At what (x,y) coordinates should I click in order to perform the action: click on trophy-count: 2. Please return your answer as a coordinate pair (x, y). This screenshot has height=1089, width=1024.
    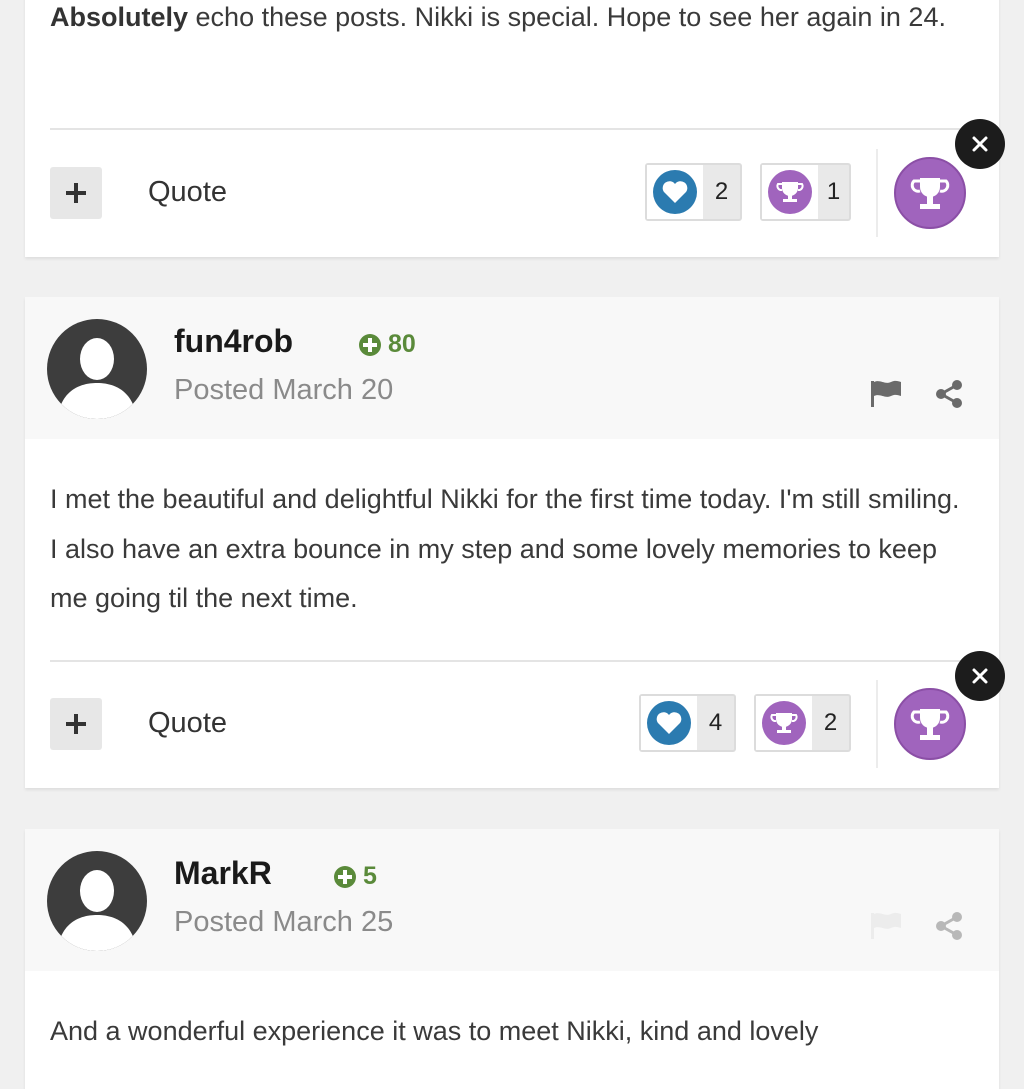
    Looking at the image, I should click on (830, 722).